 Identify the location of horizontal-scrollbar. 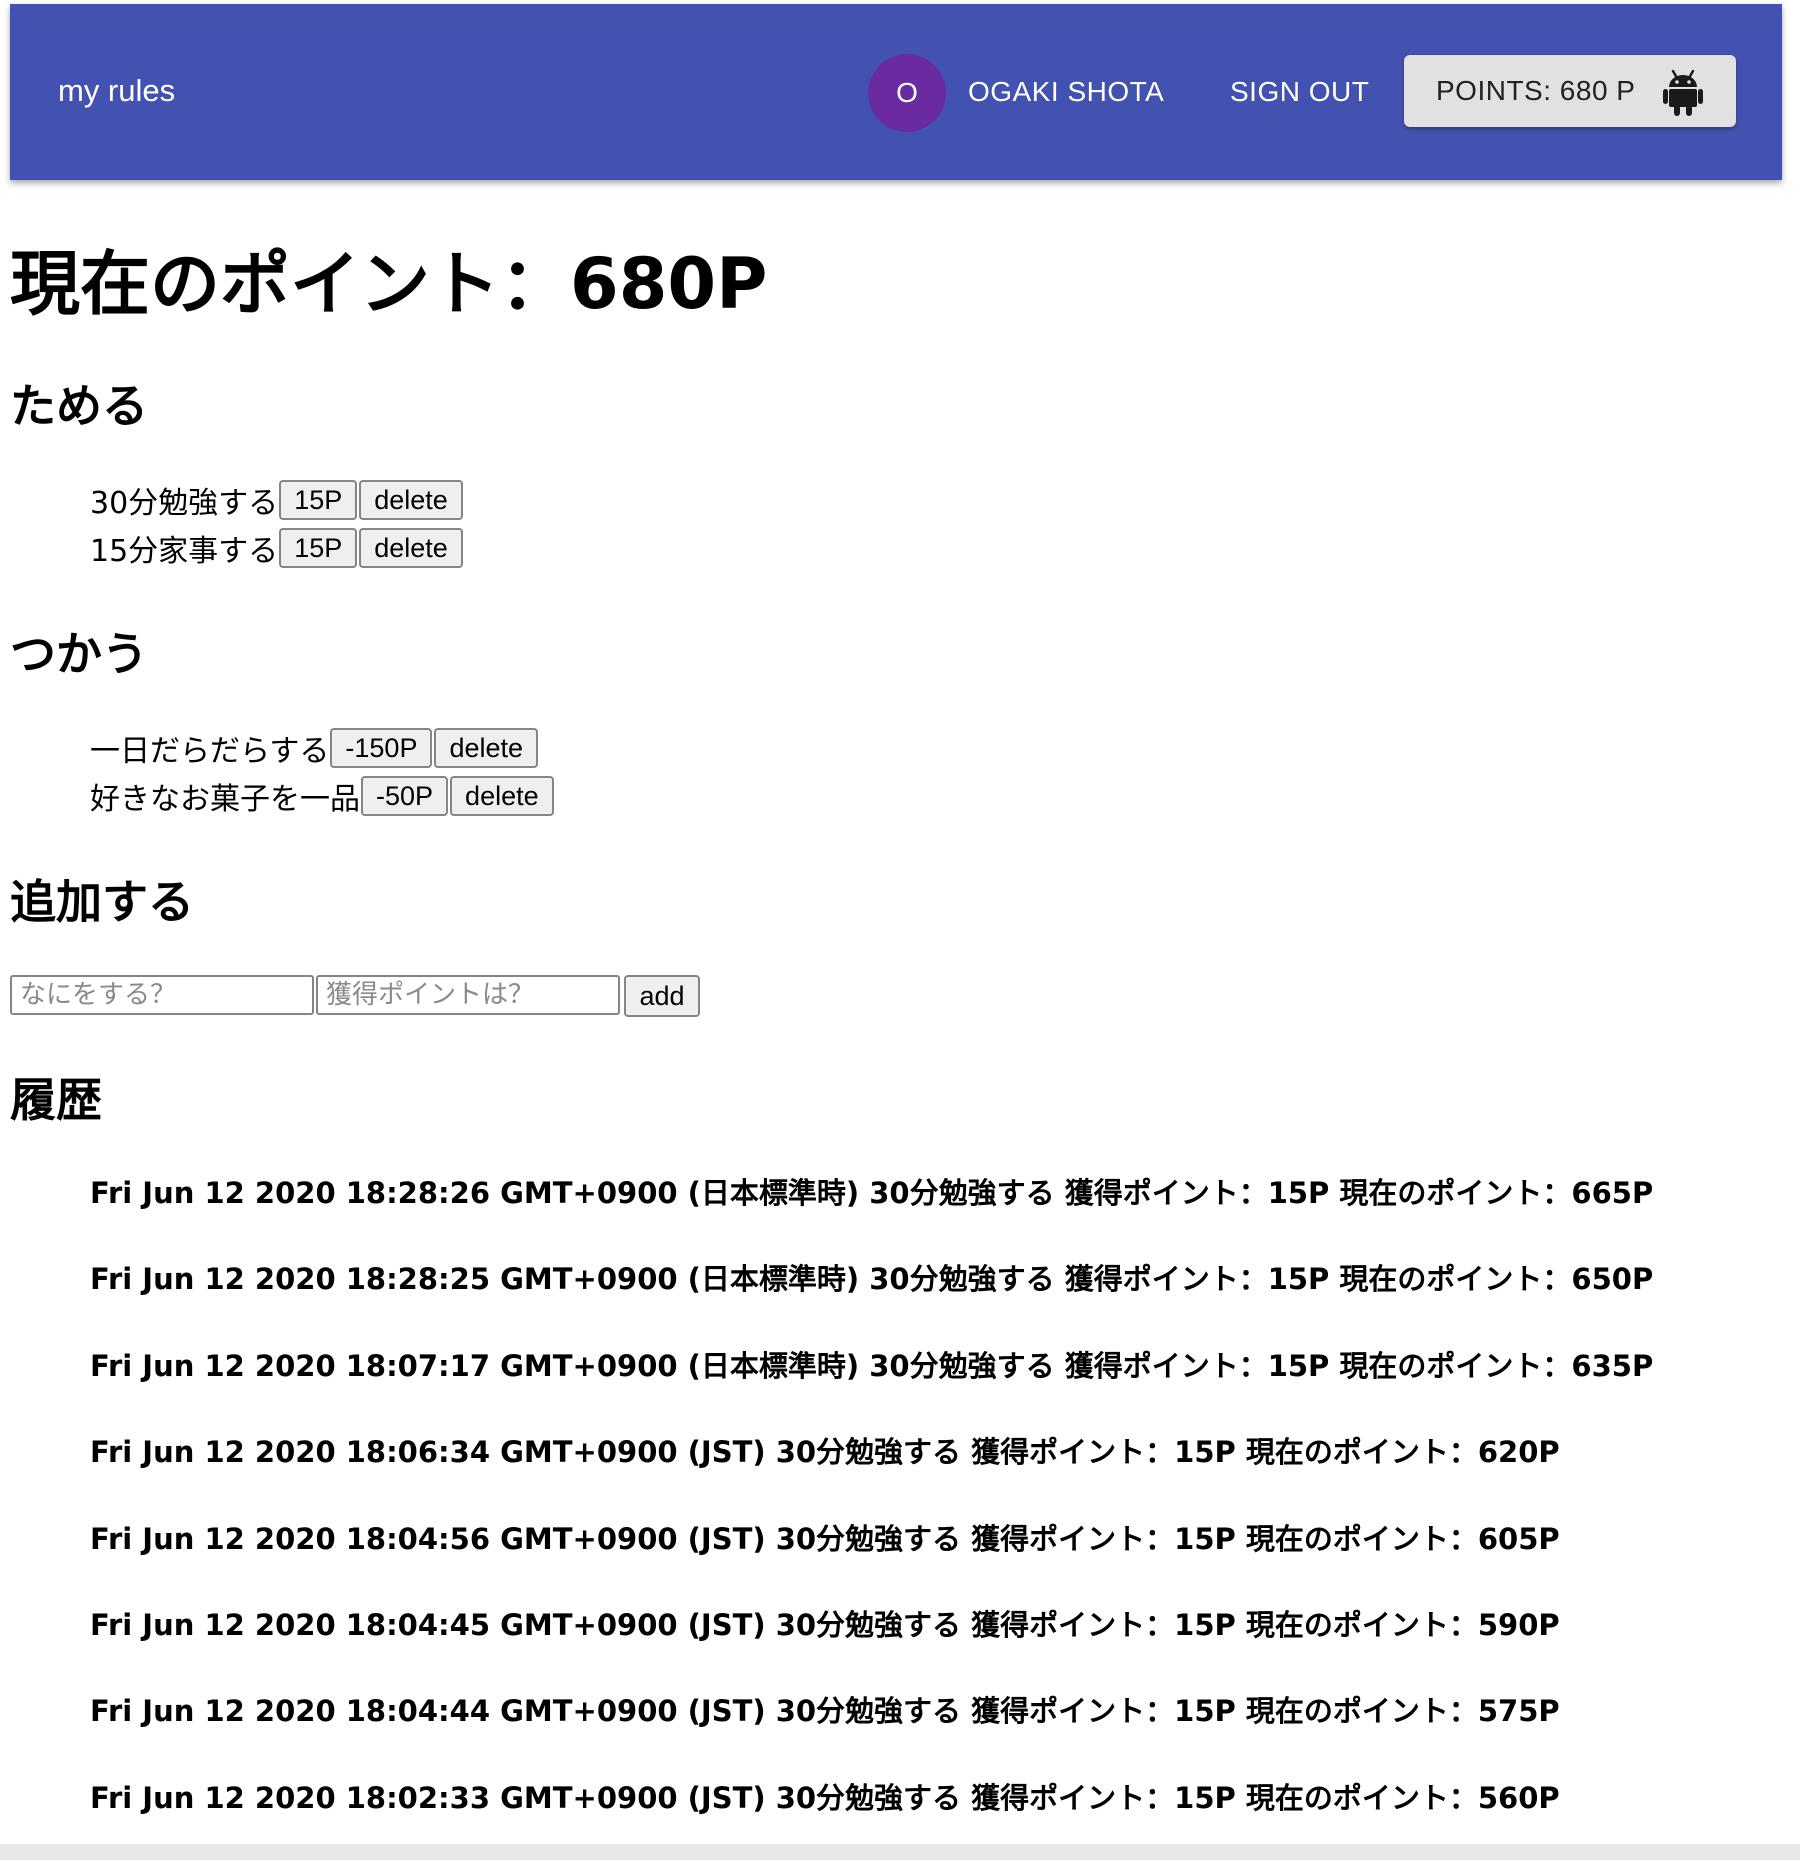
(900, 1852).